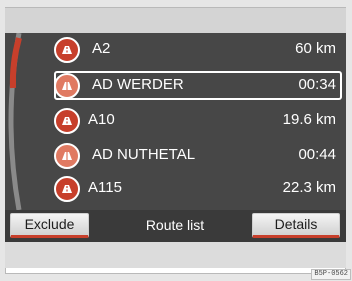  I want to click on route-row-2: AD WERDER 00:34, so click(198, 85).